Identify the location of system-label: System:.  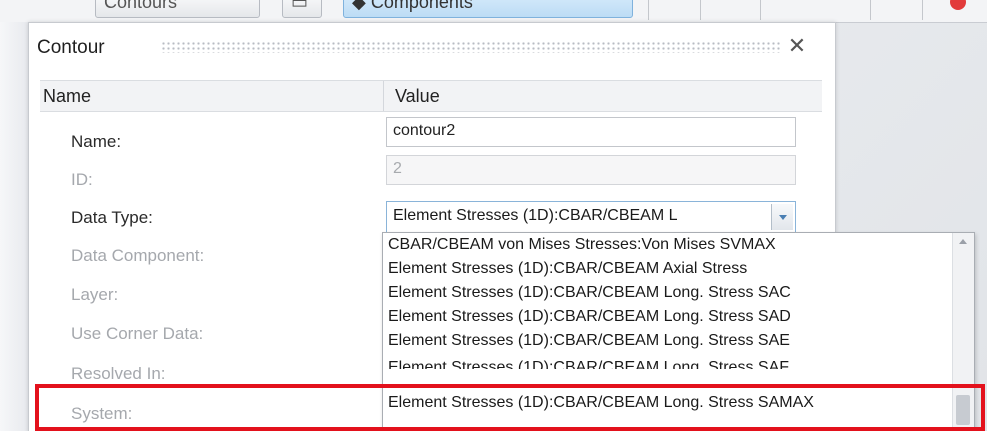
(102, 413).